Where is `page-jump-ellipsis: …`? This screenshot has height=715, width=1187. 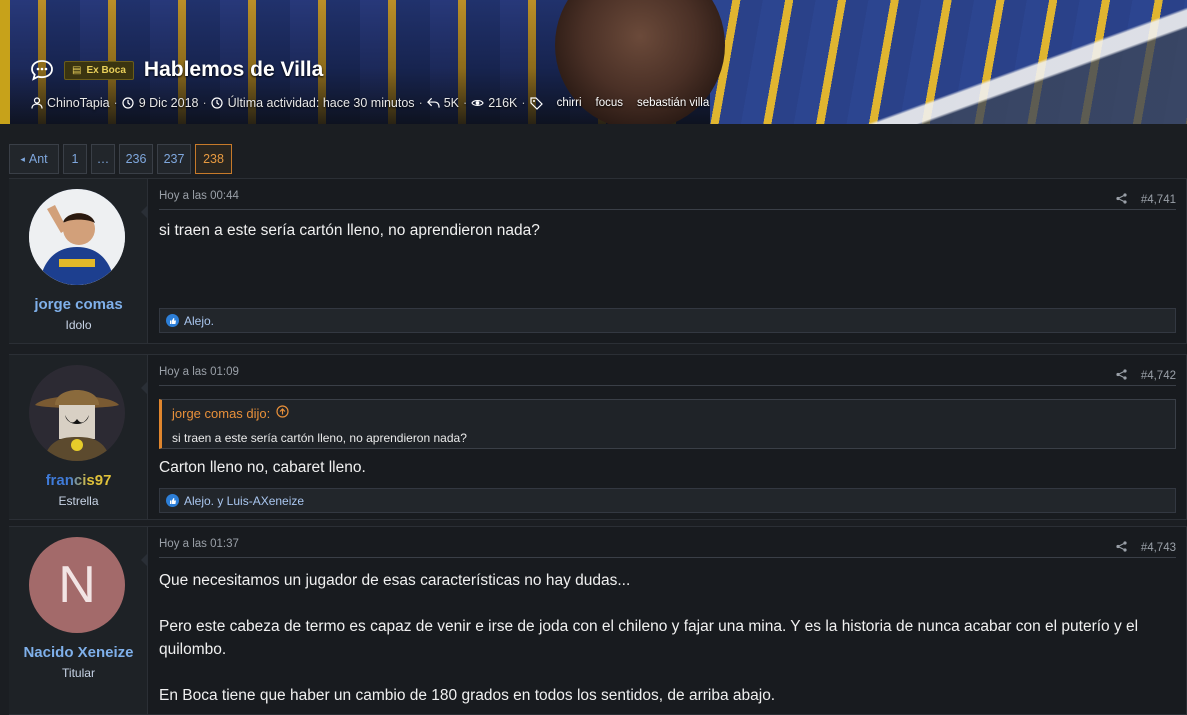 page-jump-ellipsis: … is located at coordinates (103, 159).